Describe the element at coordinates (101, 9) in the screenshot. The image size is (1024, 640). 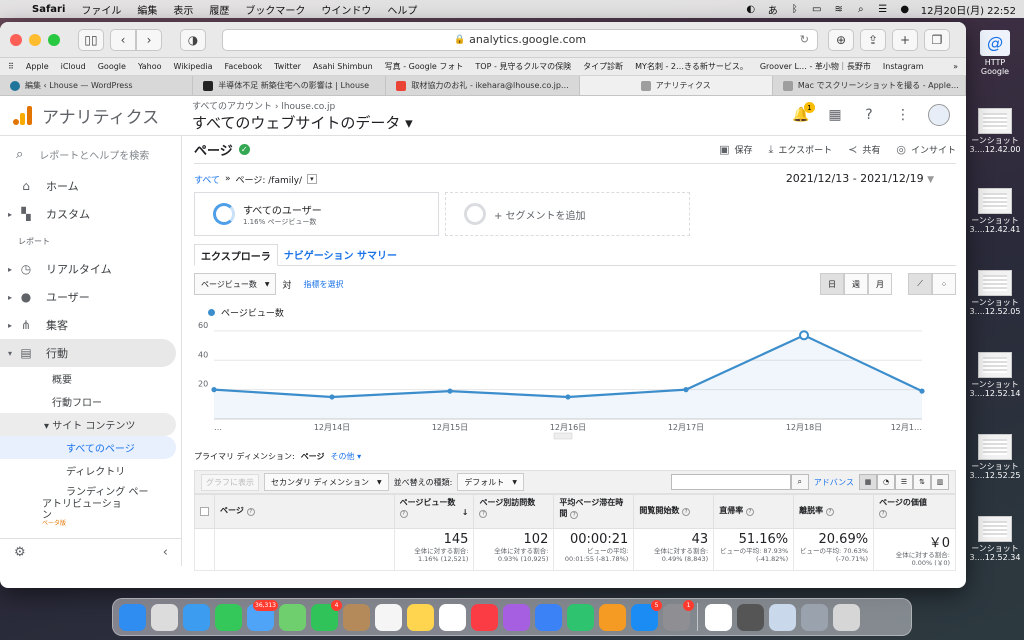
I see `menu-file: ファイル` at that location.